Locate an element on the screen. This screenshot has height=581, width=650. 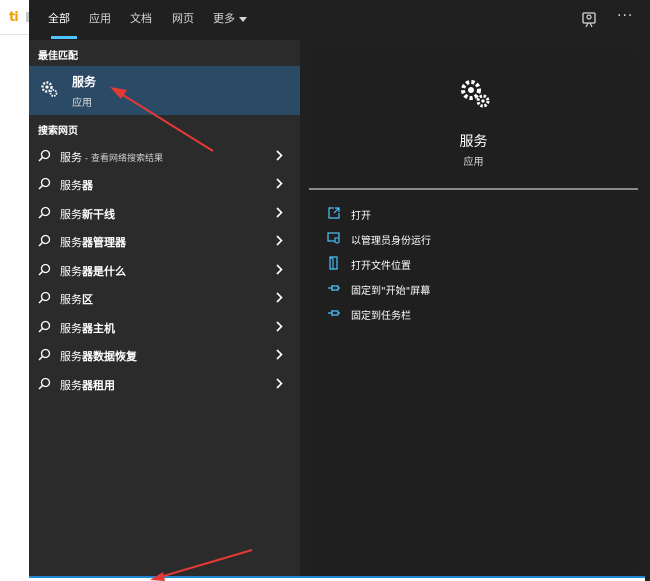
background-browser: ti is located at coordinates (15, 290).